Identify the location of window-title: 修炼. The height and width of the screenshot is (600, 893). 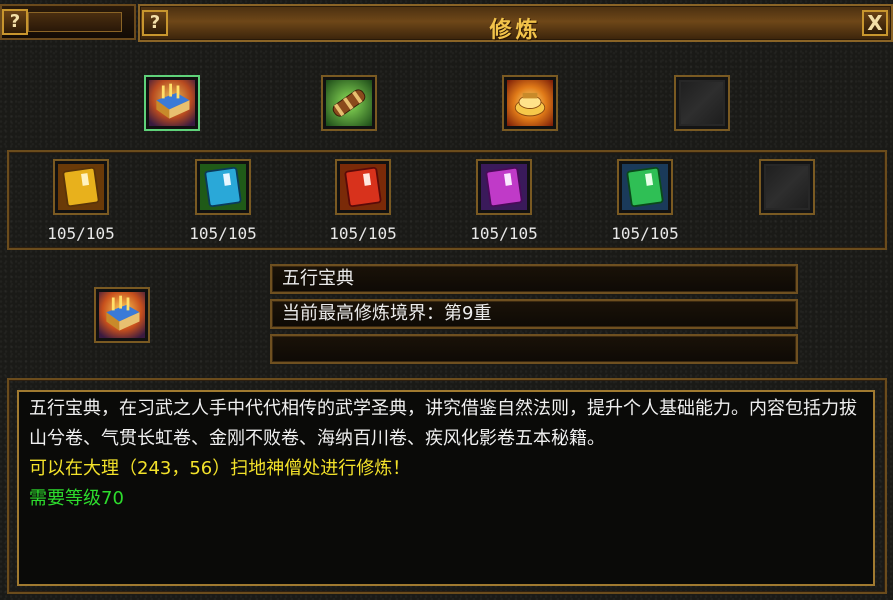
(515, 30).